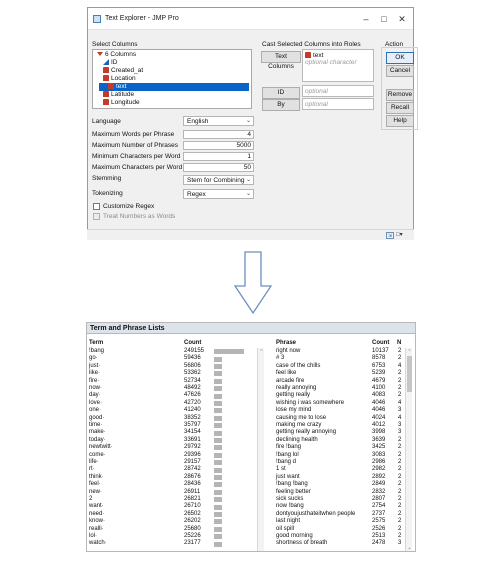 The height and width of the screenshot is (564, 500). What do you see at coordinates (111, 86) in the screenshot?
I see `nominal-column-icon` at bounding box center [111, 86].